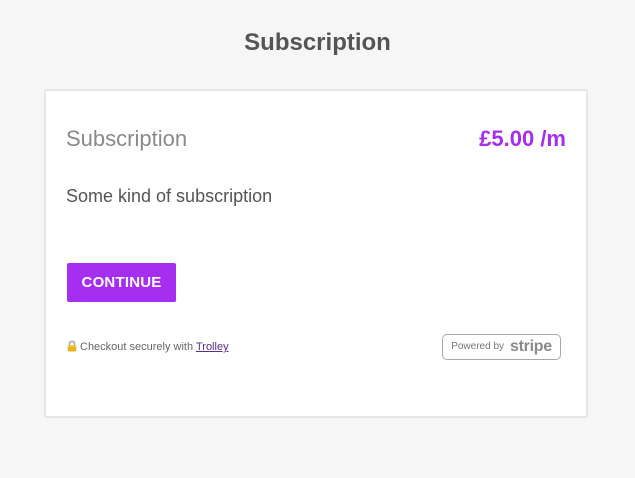  I want to click on plan-description: Some kind of subscription, so click(169, 196).